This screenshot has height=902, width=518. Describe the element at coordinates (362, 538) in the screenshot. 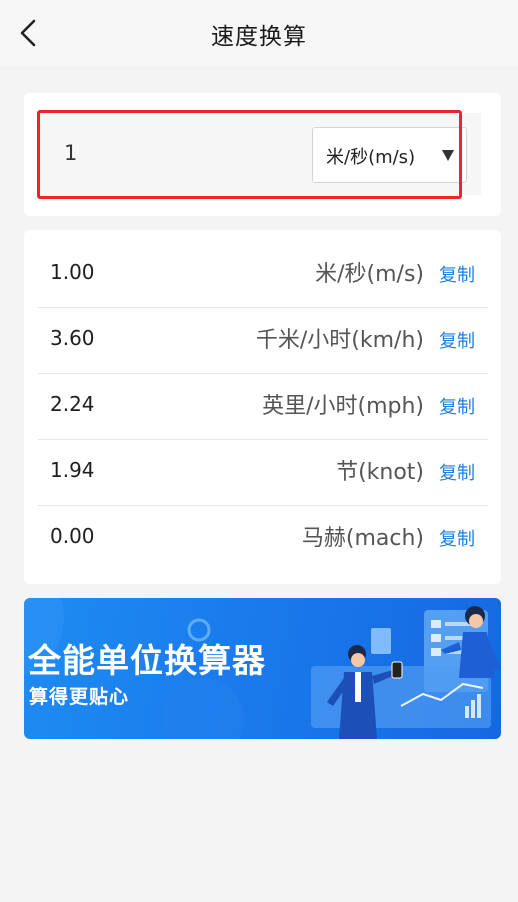

I see `result-unit: 马赫(mach)` at that location.